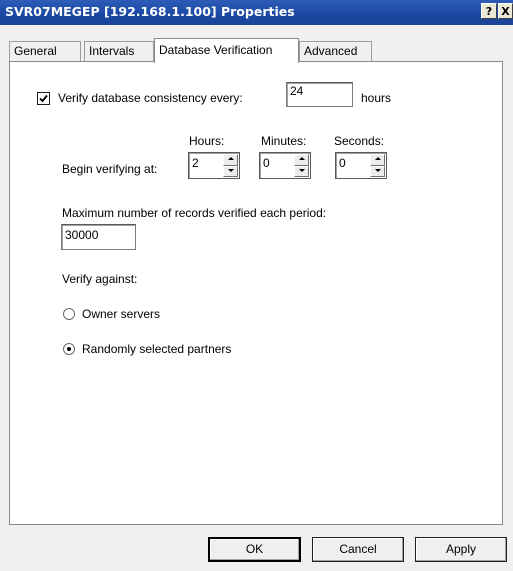 This screenshot has width=513, height=571. I want to click on checkmark-icon, so click(43, 98).